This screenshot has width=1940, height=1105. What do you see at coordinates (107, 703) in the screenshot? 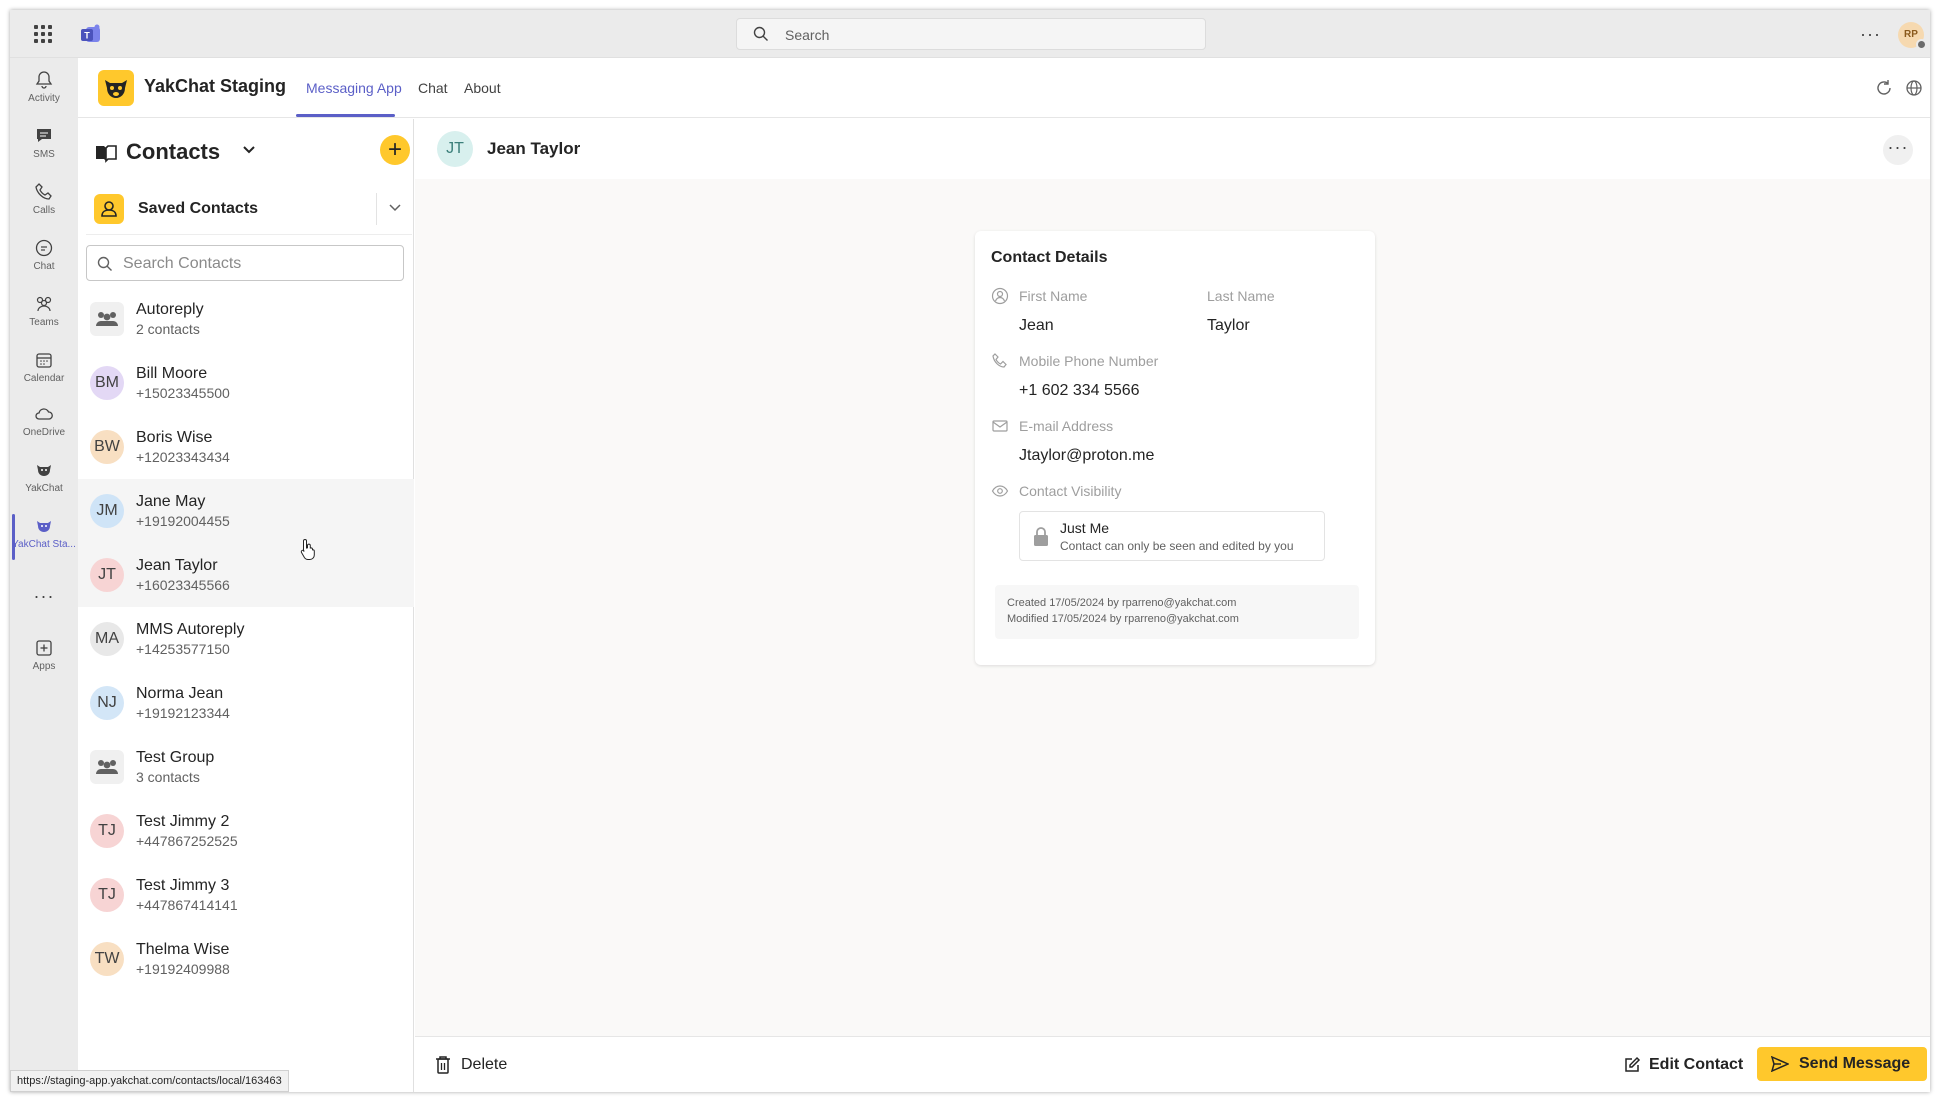
I see `contact-avatar: NJ` at bounding box center [107, 703].